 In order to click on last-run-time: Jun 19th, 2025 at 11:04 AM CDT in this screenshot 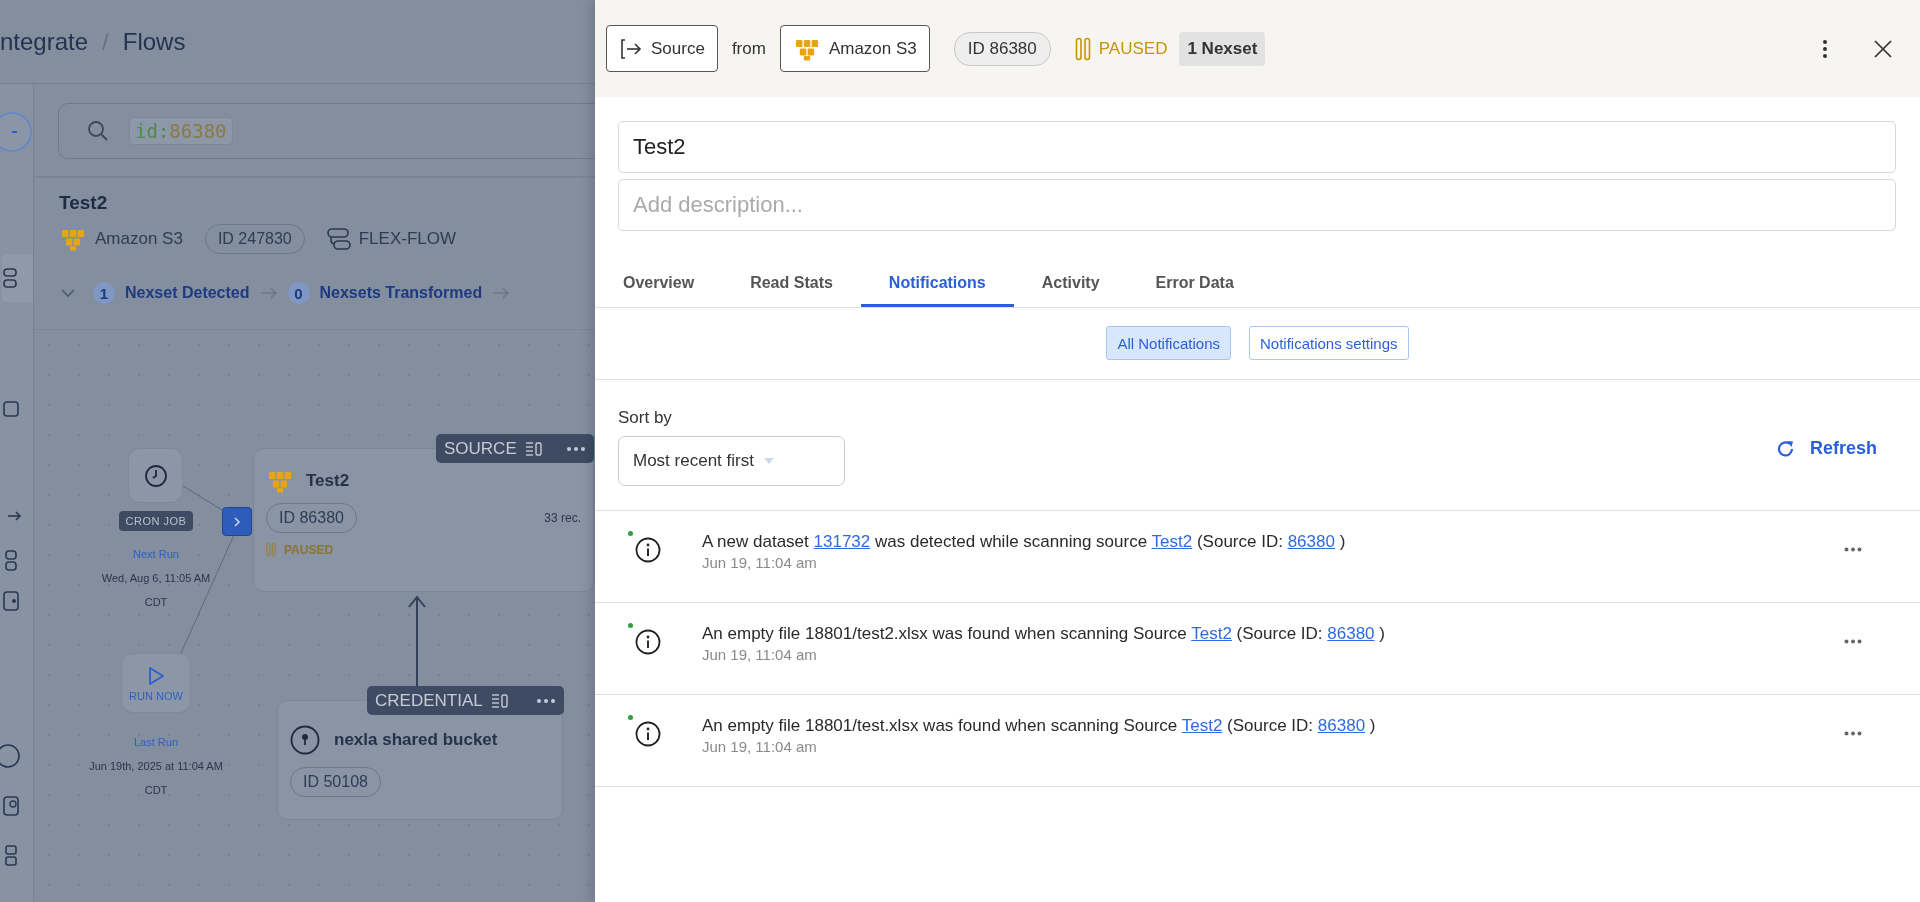, I will do `click(156, 778)`.